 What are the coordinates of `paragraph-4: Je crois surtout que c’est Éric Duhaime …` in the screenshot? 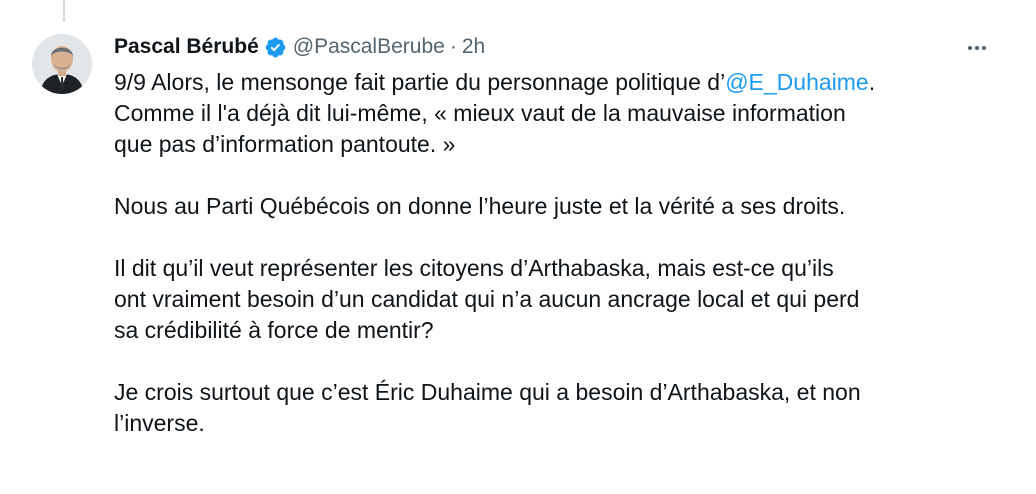 It's located at (559, 408).